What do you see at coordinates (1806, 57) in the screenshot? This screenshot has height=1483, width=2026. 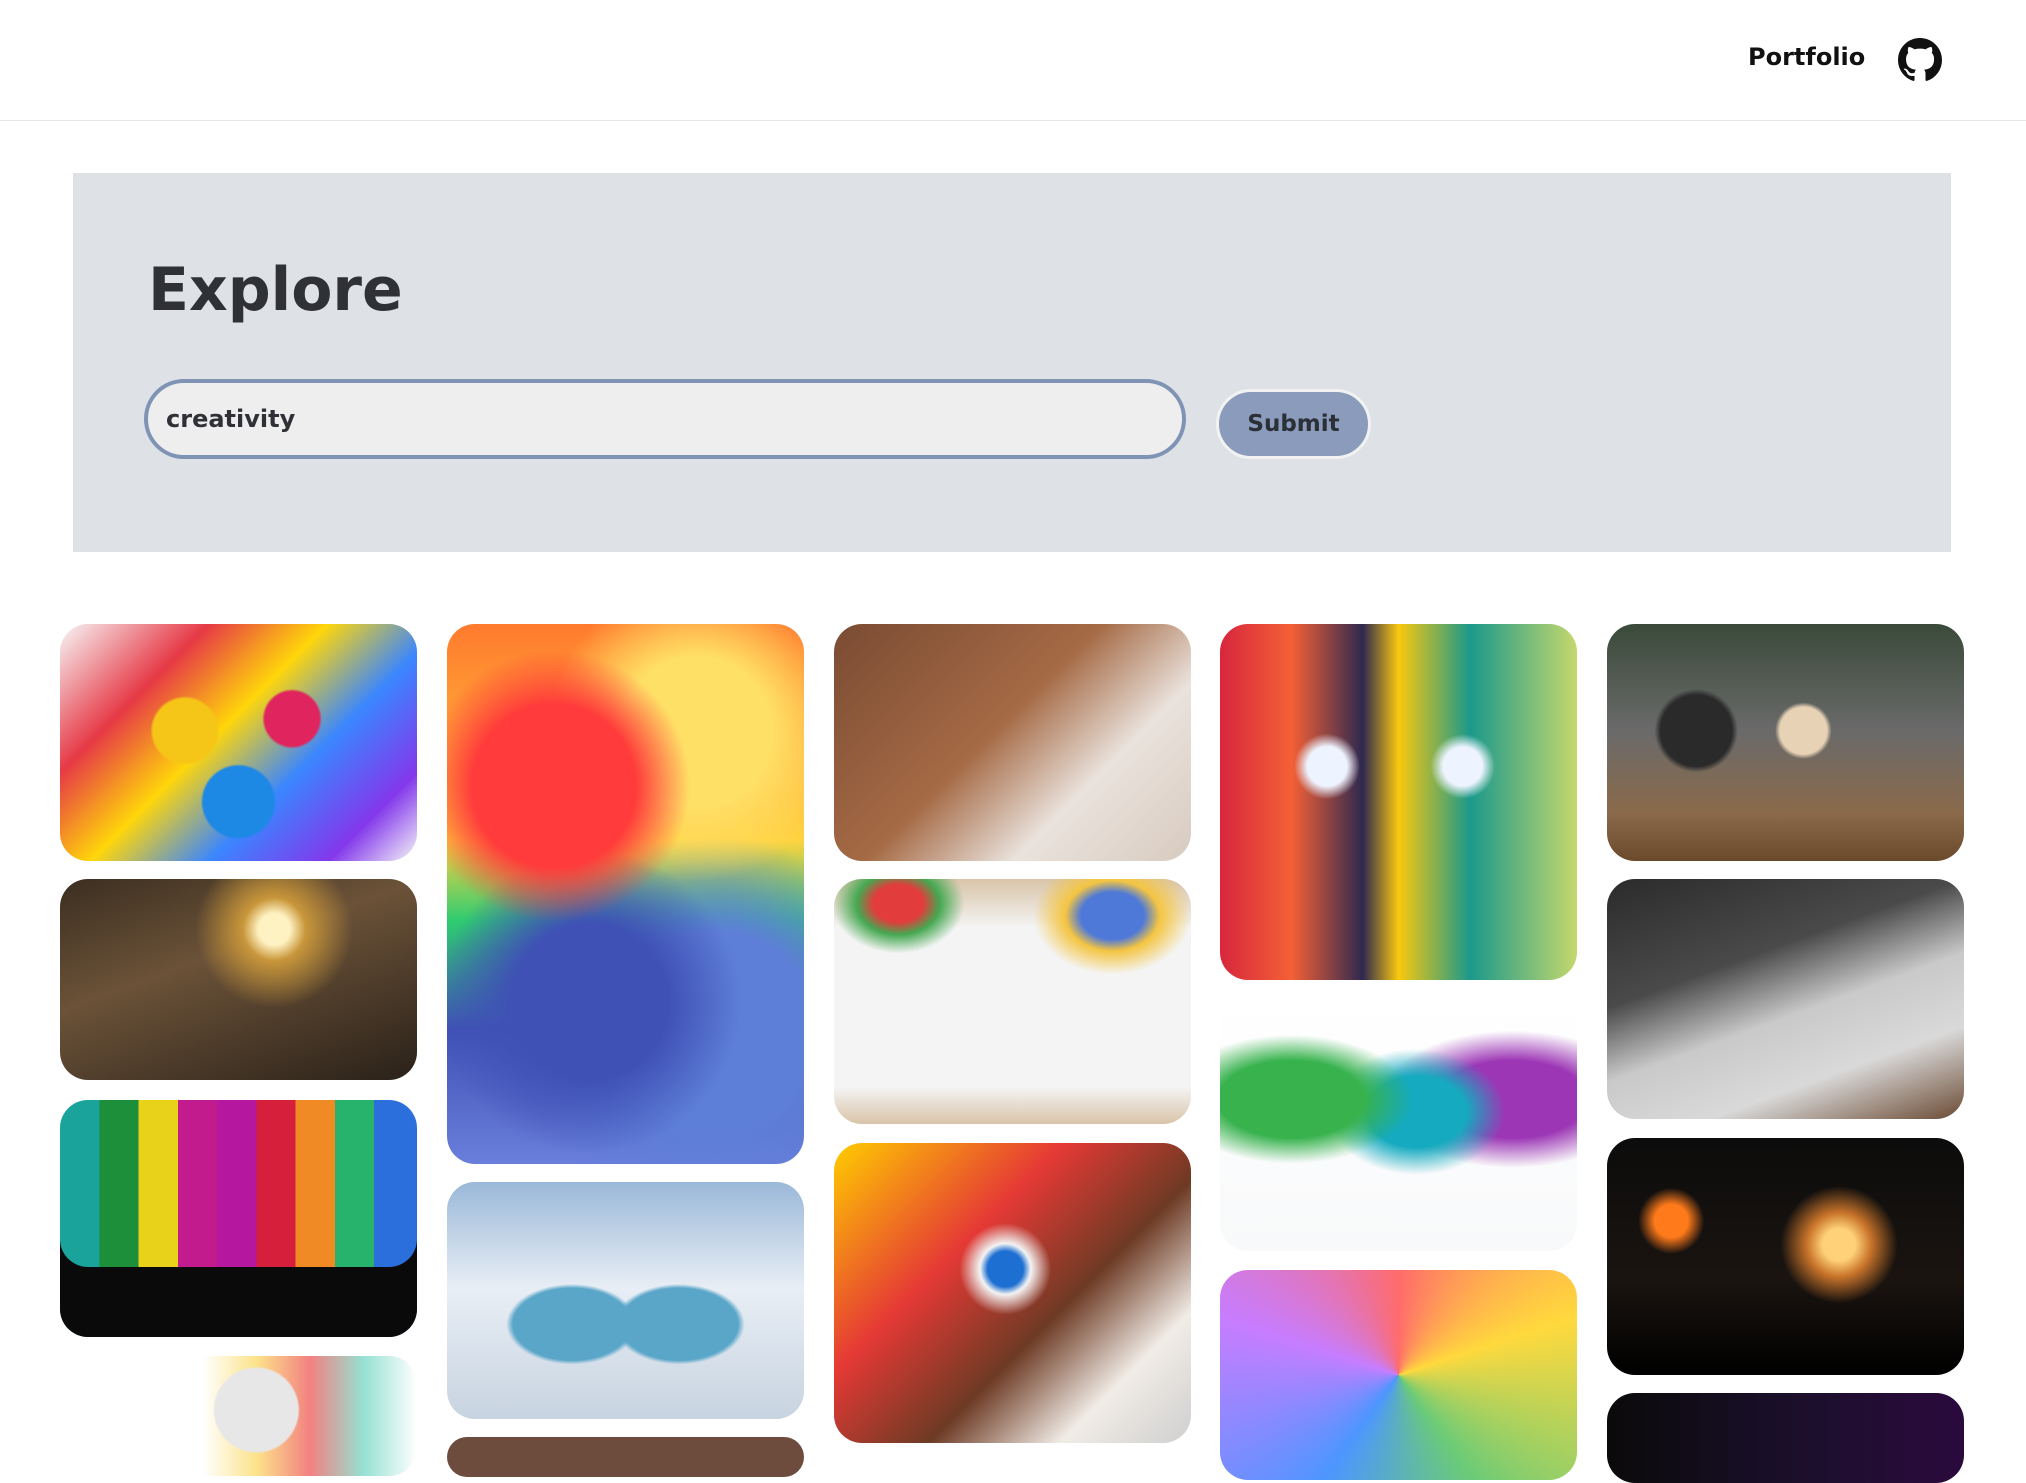 I see `portfolio-link: Portfolio` at bounding box center [1806, 57].